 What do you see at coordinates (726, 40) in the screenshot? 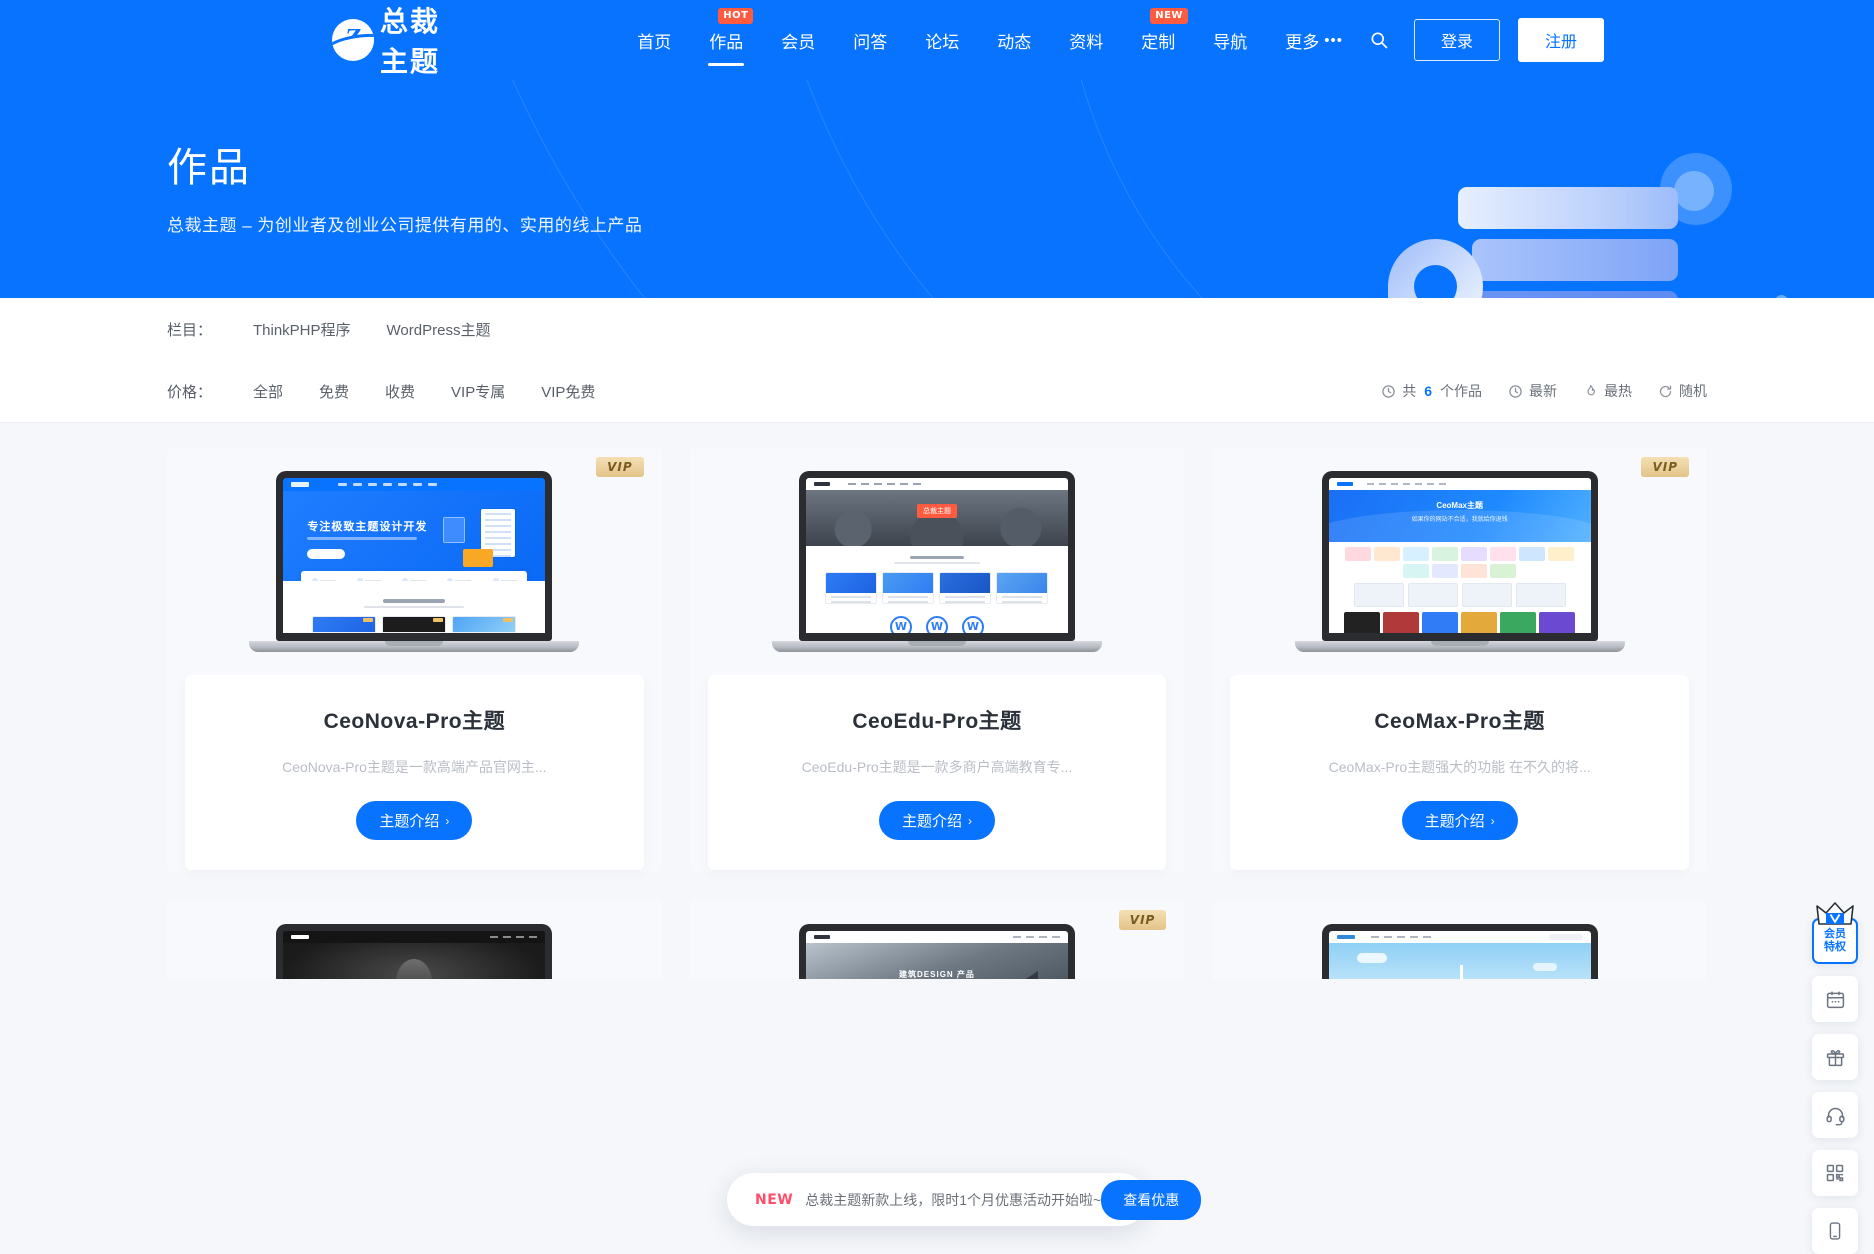
I see `nav-item-works: HOT 作品` at bounding box center [726, 40].